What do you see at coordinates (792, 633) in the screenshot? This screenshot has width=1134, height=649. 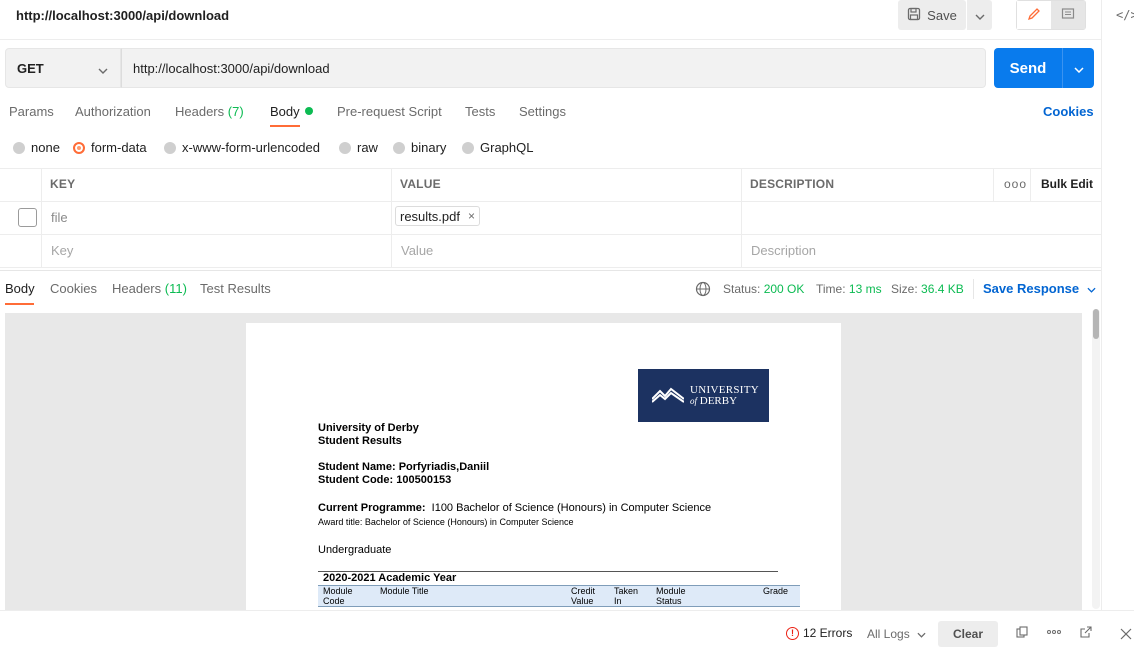 I see `error-icon: !` at bounding box center [792, 633].